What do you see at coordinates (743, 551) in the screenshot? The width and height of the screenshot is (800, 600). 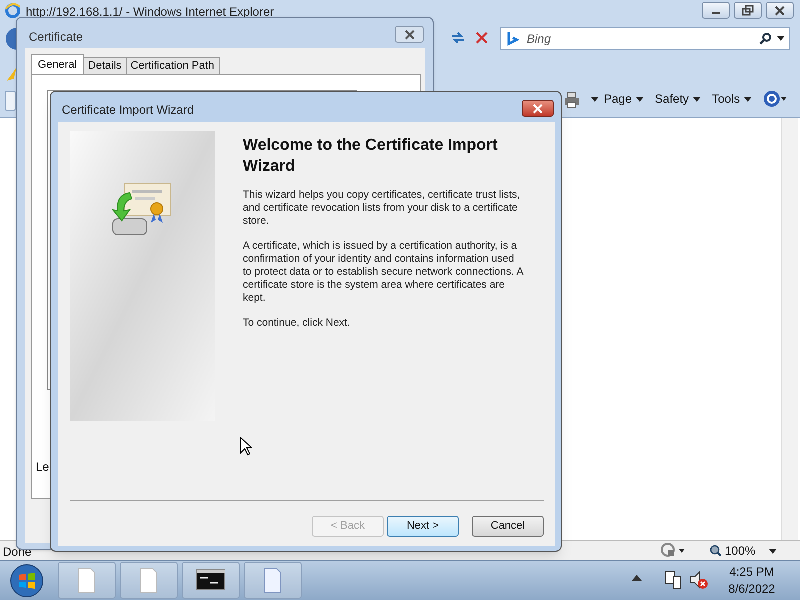 I see `zoom-button: 100%` at bounding box center [743, 551].